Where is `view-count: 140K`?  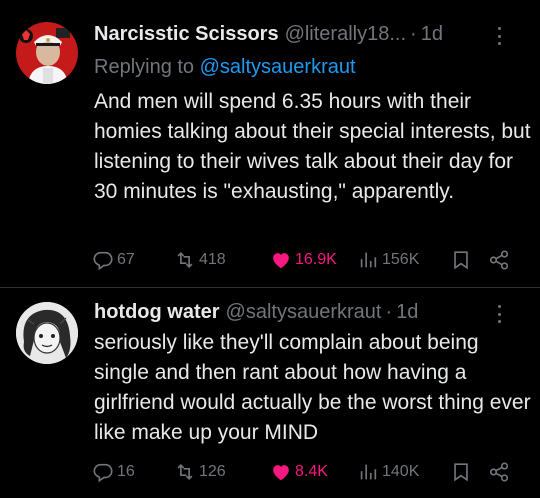
view-count: 140K is located at coordinates (401, 471).